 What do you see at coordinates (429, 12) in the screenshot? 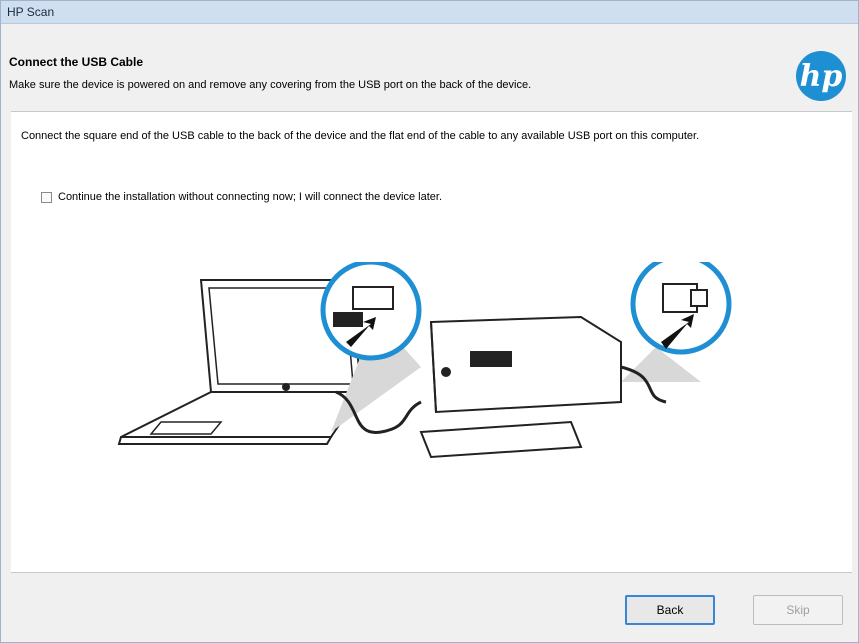
I see `title-bar: HP Scan` at bounding box center [429, 12].